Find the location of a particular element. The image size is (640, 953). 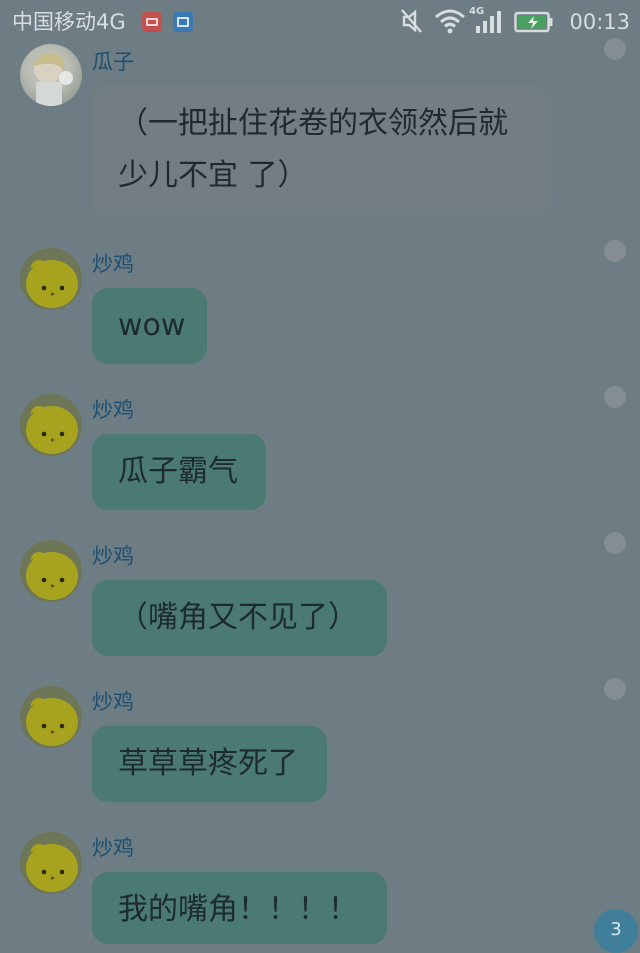

unread-count-badge: 3 is located at coordinates (616, 931).